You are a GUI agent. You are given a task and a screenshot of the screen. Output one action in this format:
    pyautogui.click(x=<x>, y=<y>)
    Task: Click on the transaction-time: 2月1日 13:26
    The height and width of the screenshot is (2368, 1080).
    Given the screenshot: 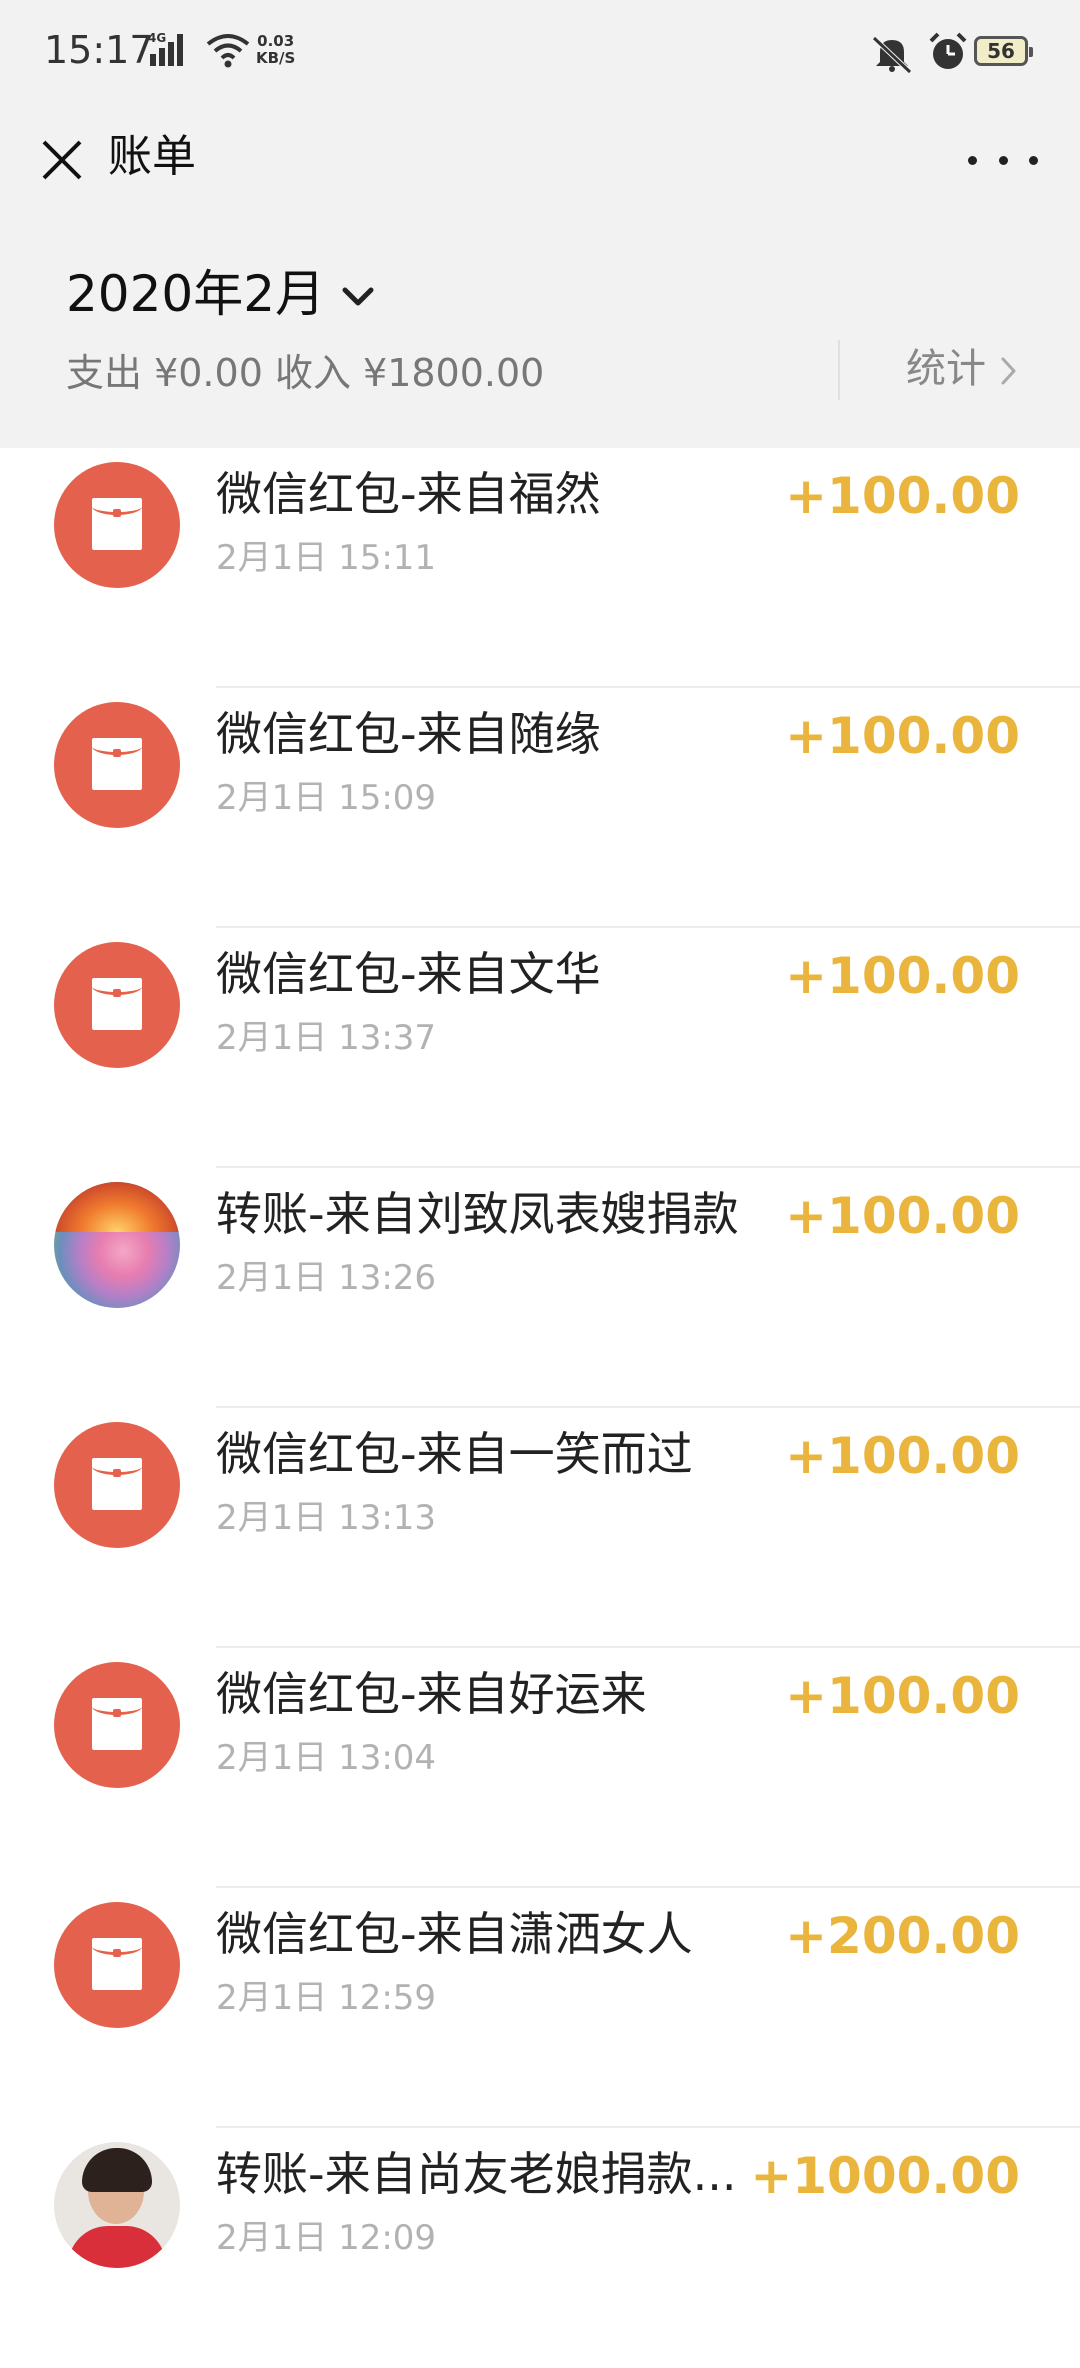 What is the action you would take?
    pyautogui.click(x=326, y=1278)
    